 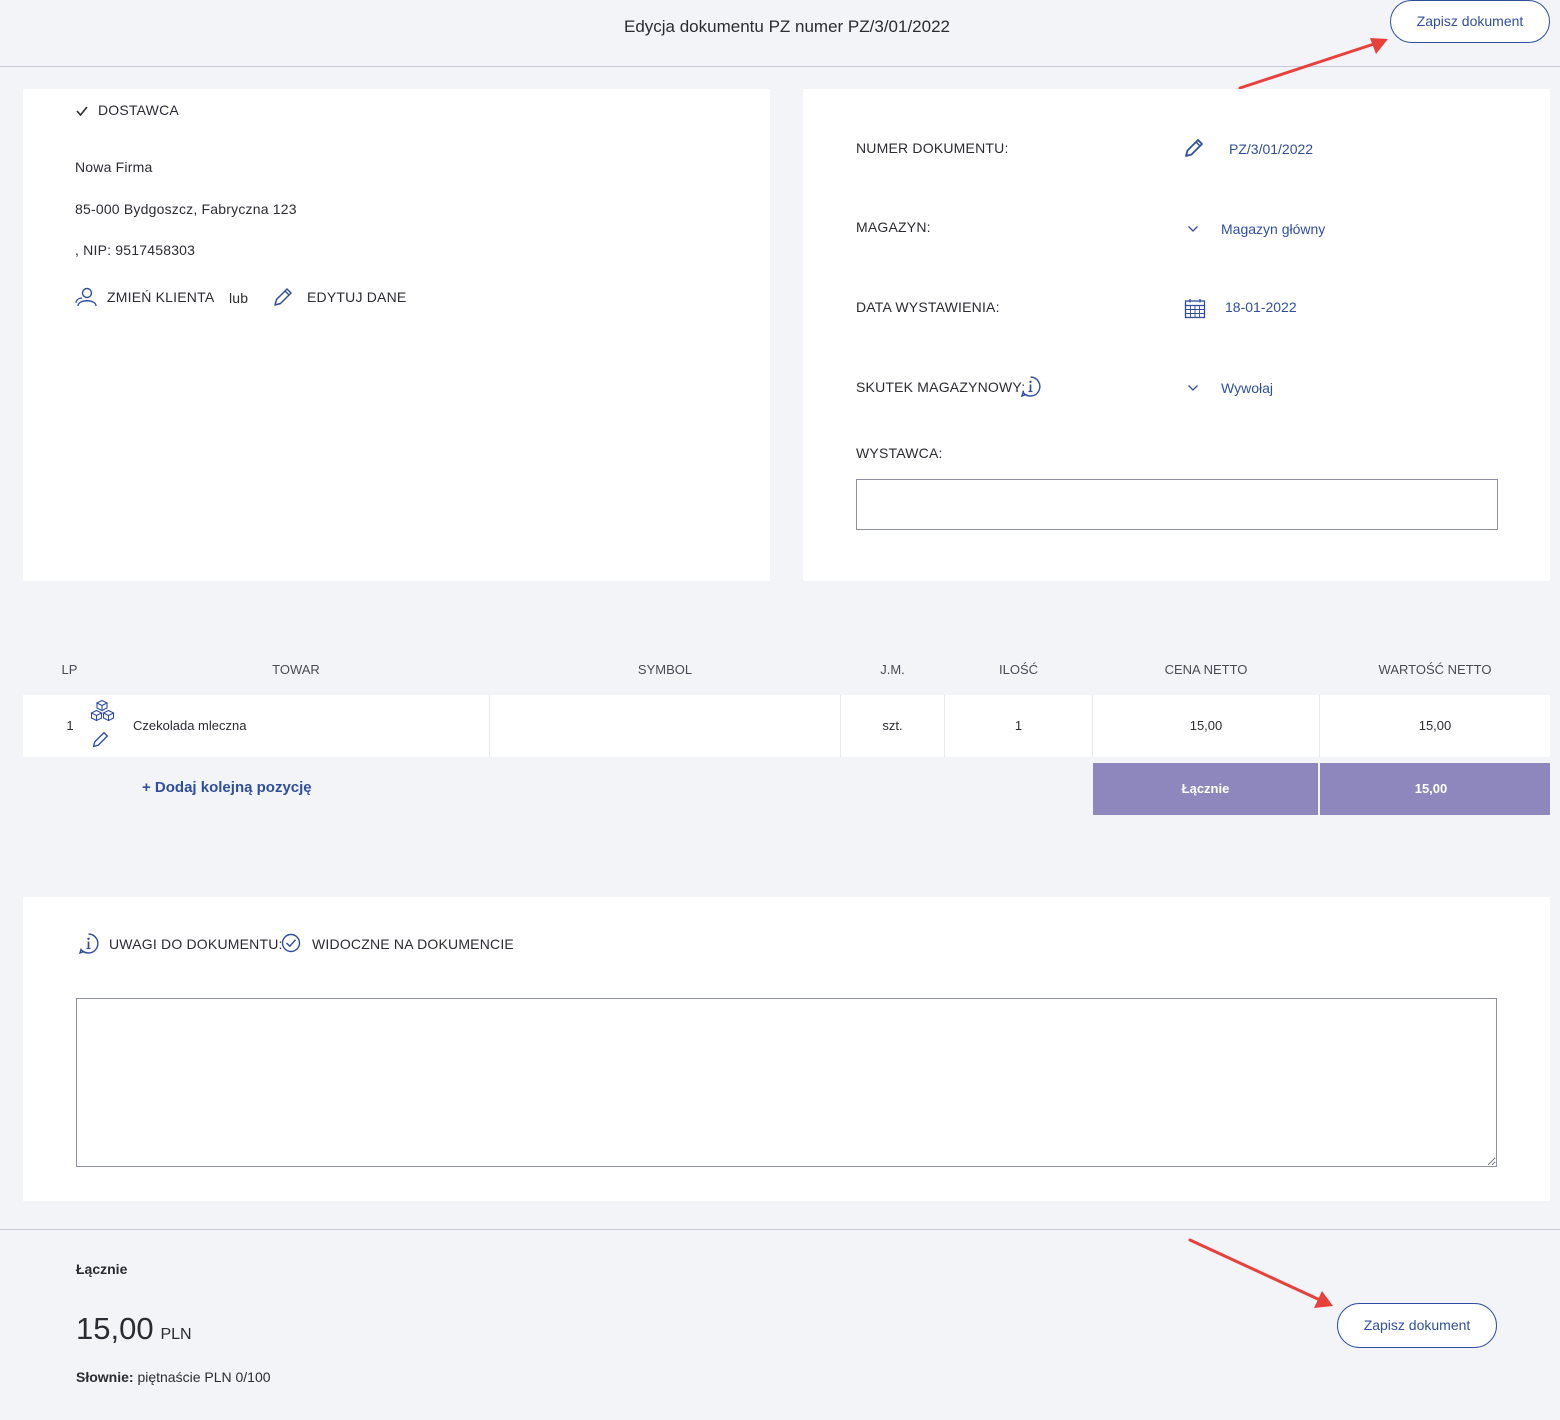 I want to click on warehouse-effect-label: SKUTEK MAGAZYNOWY:, so click(x=941, y=387).